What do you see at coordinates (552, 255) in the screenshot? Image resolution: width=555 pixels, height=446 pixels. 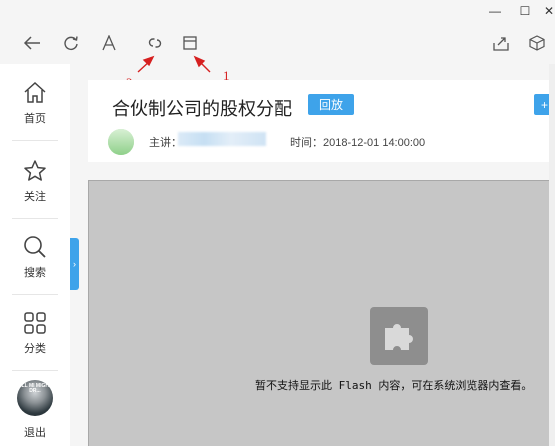 I see `scrollbar` at bounding box center [552, 255].